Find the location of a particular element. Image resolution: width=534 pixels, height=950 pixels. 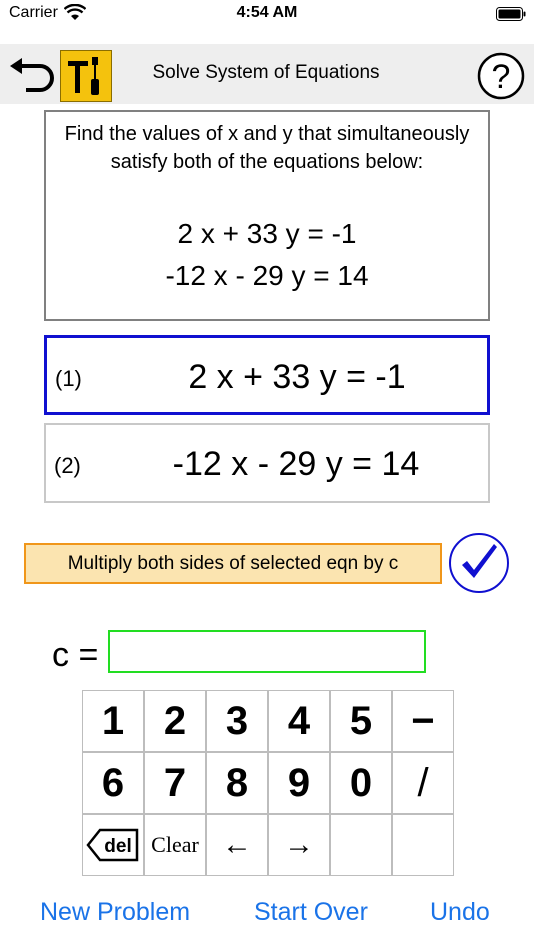

undo-link: Undo is located at coordinates (460, 912).